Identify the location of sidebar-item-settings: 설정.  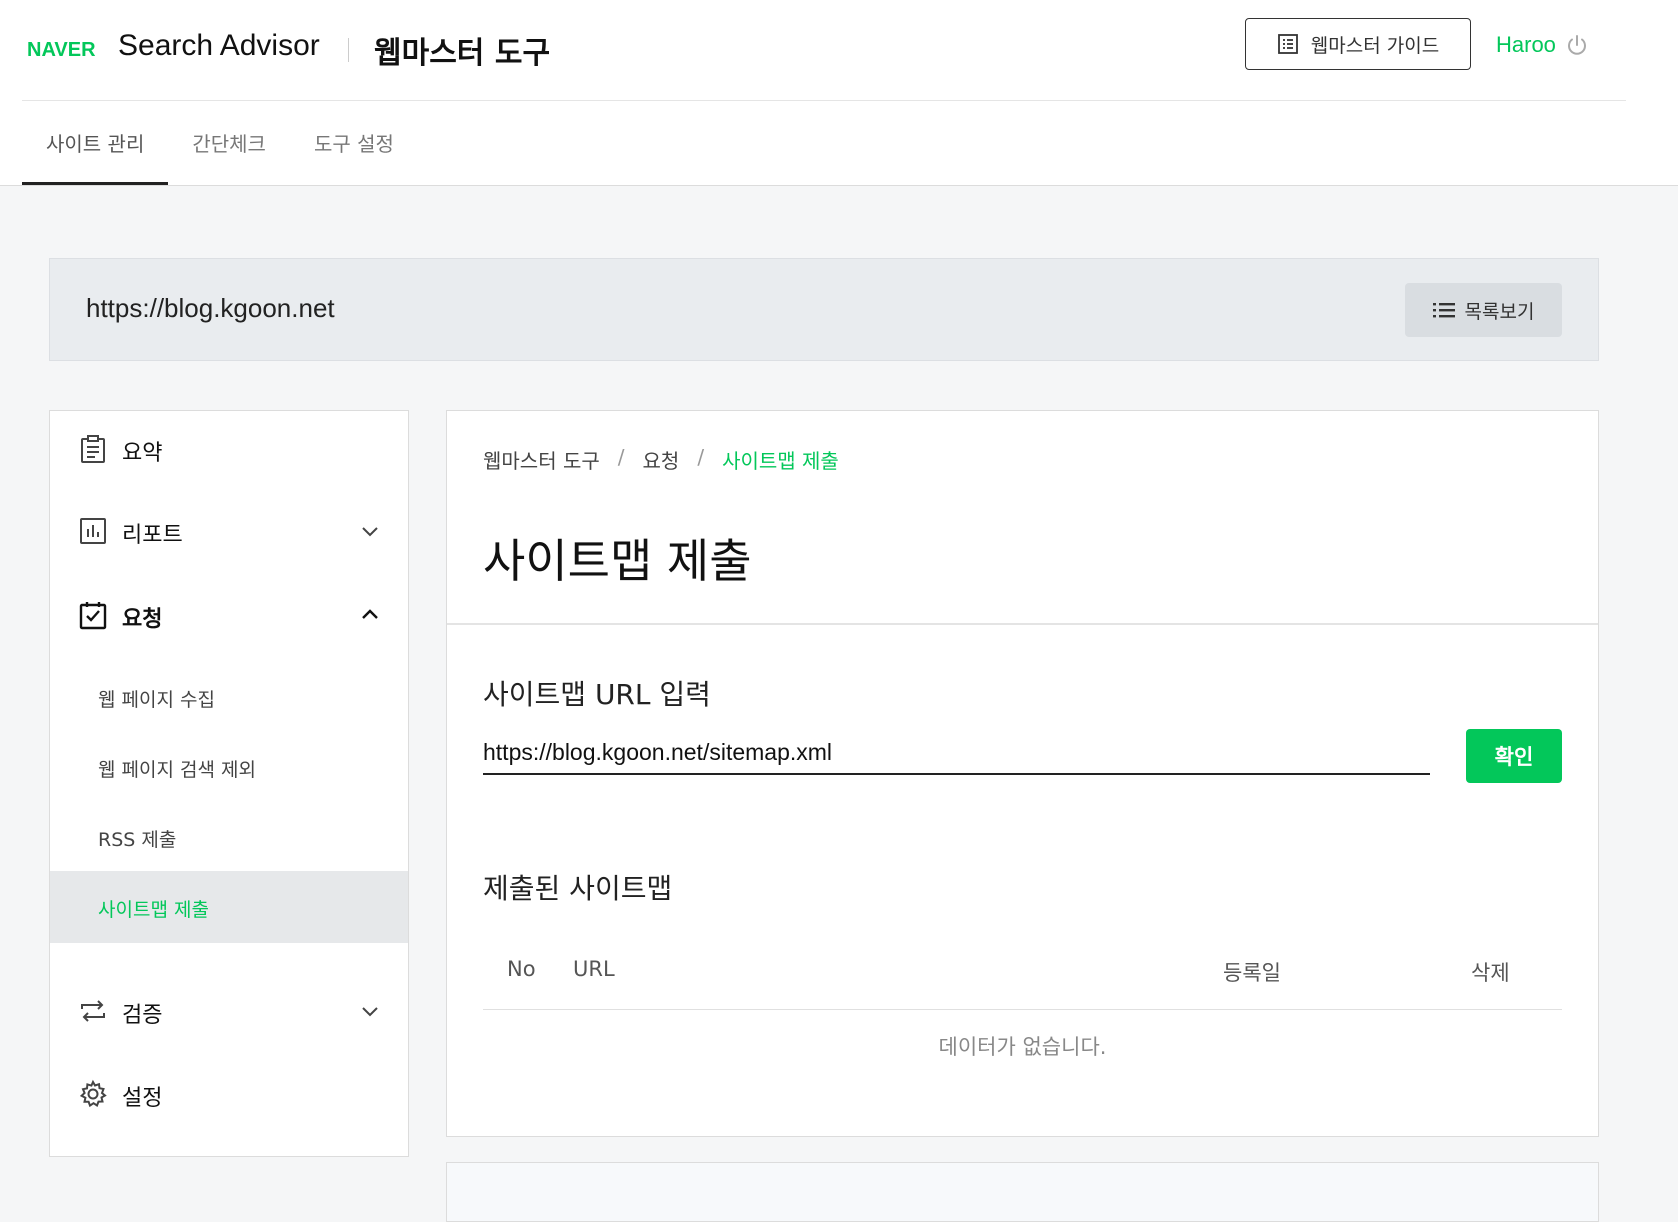
(229, 1094).